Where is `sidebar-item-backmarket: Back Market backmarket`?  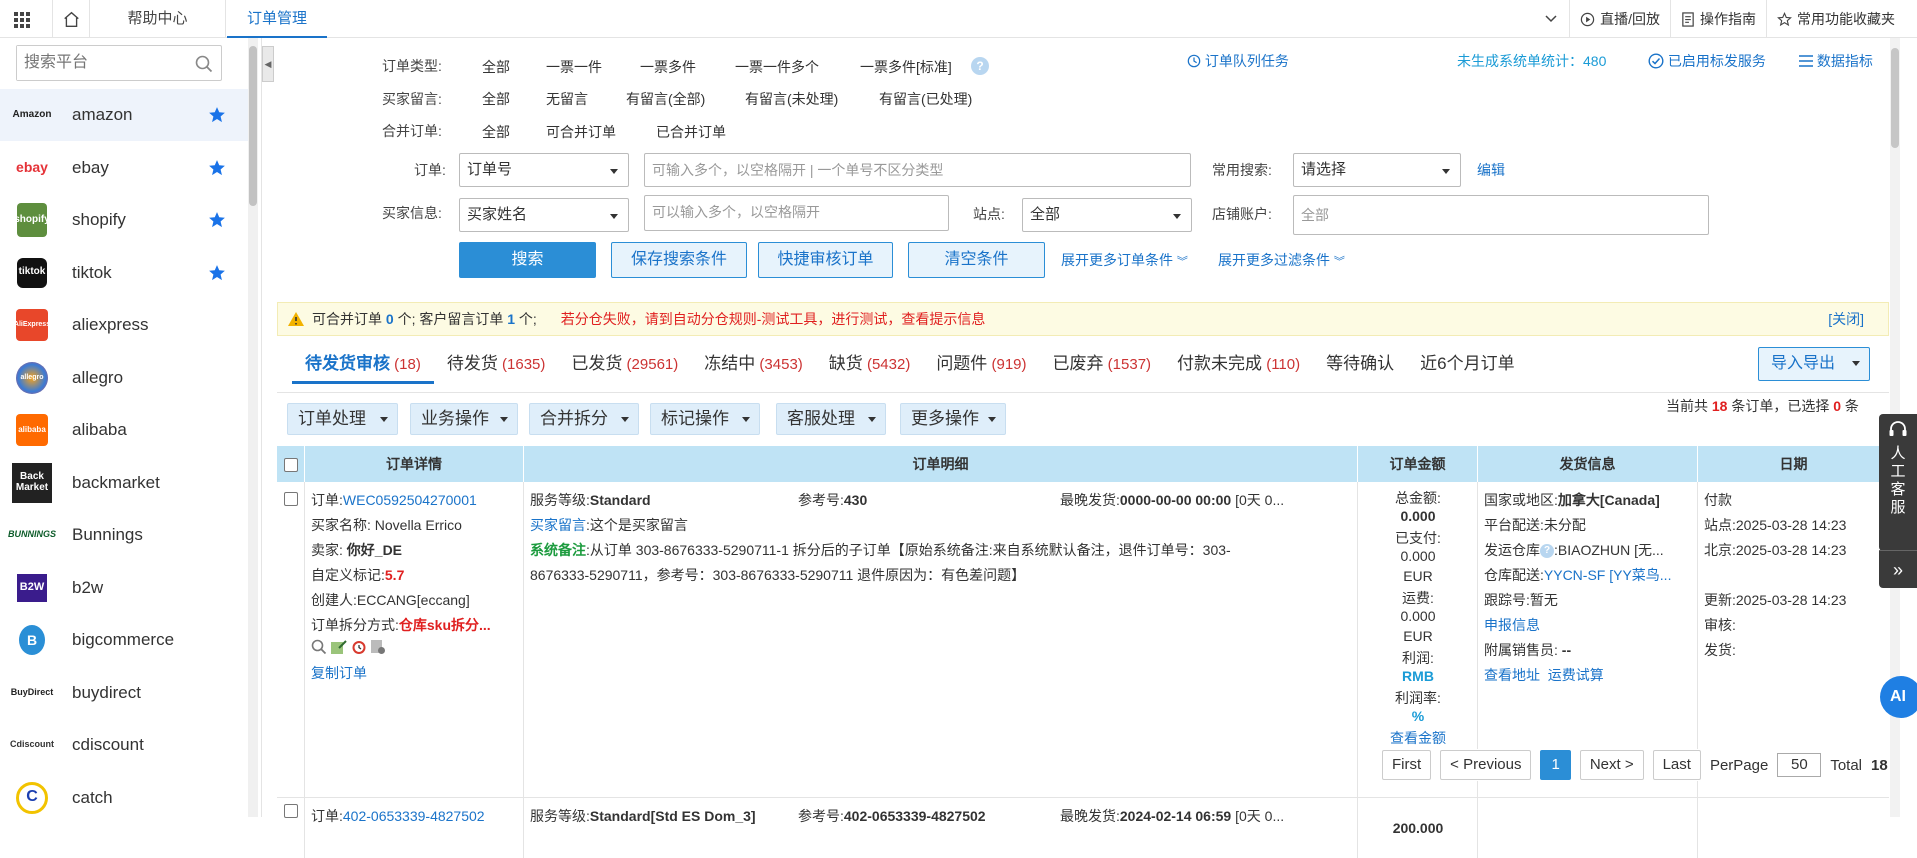
sidebar-item-backmarket: Back Market backmarket is located at coordinates (124, 483).